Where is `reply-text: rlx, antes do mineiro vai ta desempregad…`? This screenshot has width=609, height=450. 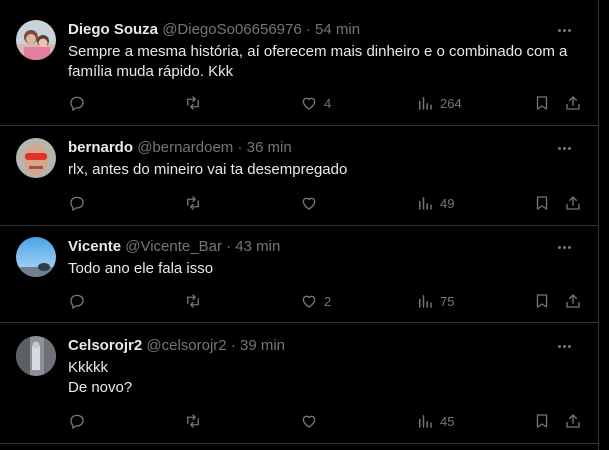 reply-text: rlx, antes do mineiro vai ta desempregad… is located at coordinates (328, 170).